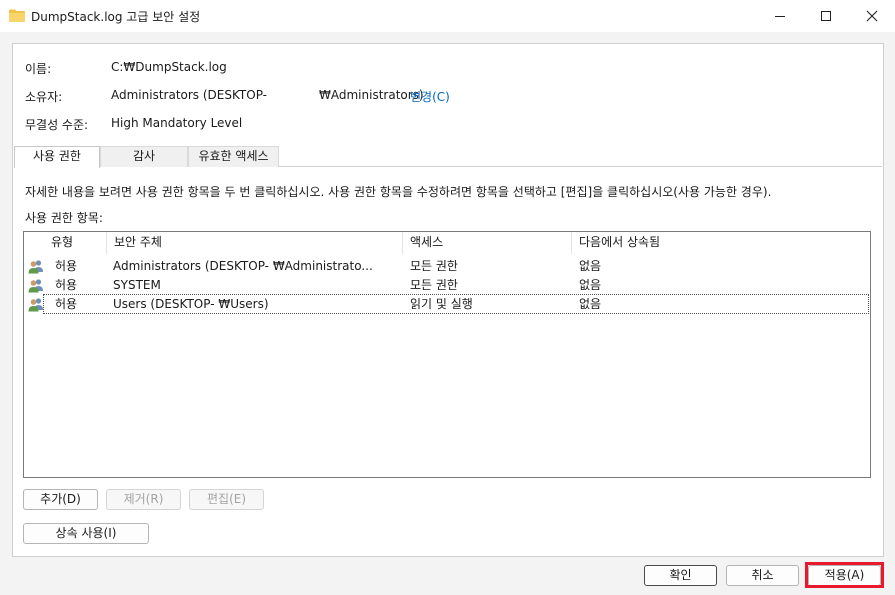 The height and width of the screenshot is (595, 895). Describe the element at coordinates (44, 97) in the screenshot. I see `owner-label: 소유자:` at that location.